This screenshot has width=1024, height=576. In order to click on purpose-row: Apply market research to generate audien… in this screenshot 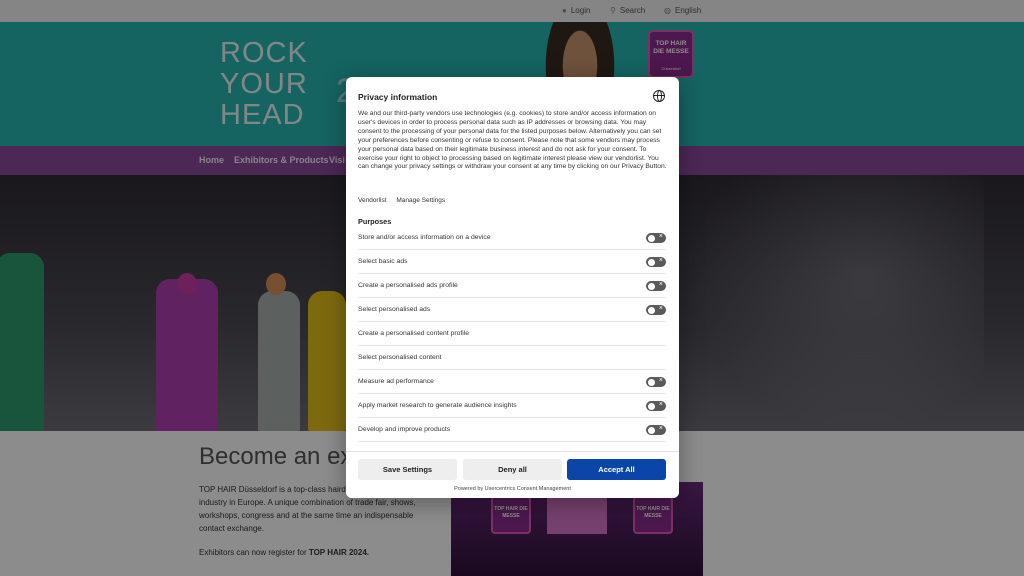, I will do `click(512, 406)`.